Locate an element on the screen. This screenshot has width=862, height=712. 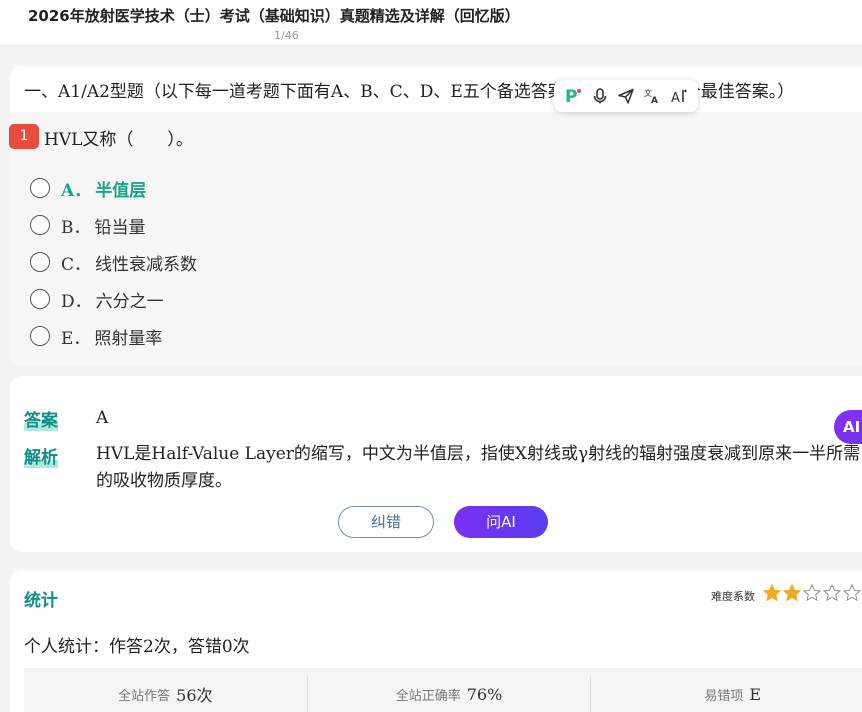
option-letter: D． is located at coordinates (76, 301).